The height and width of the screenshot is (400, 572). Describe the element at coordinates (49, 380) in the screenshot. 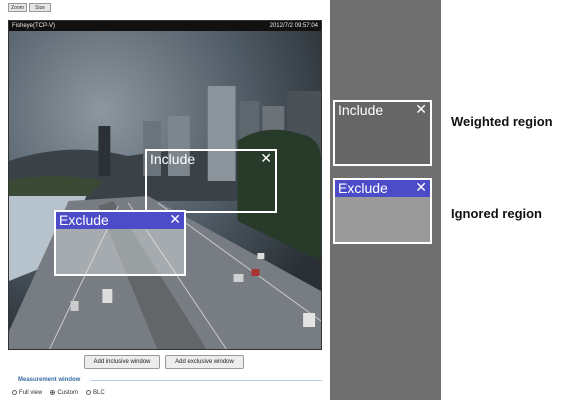

I see `measurement-window-title: Measurement window` at that location.